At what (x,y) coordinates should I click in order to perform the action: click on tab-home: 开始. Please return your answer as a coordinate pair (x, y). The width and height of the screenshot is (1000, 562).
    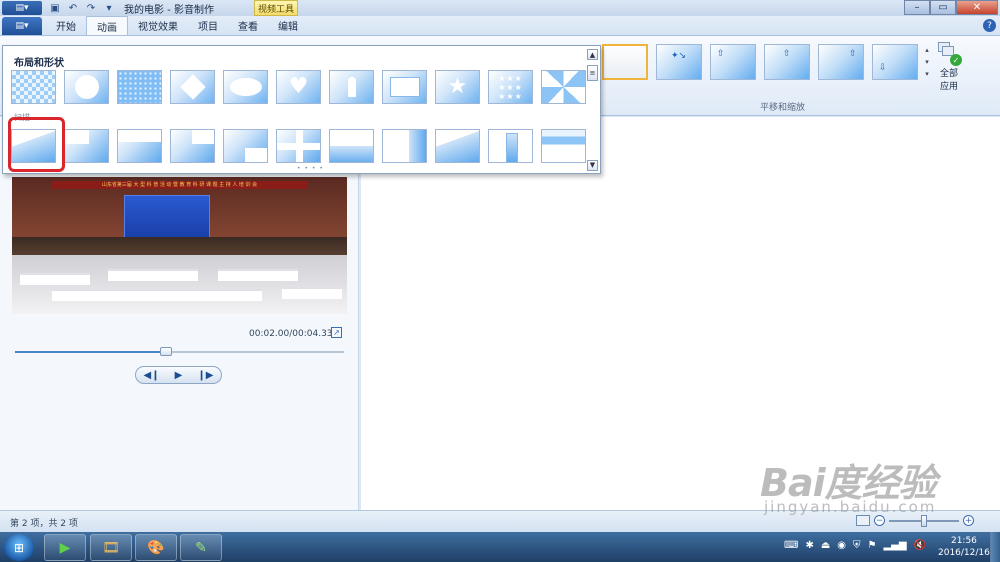
    Looking at the image, I should click on (66, 25).